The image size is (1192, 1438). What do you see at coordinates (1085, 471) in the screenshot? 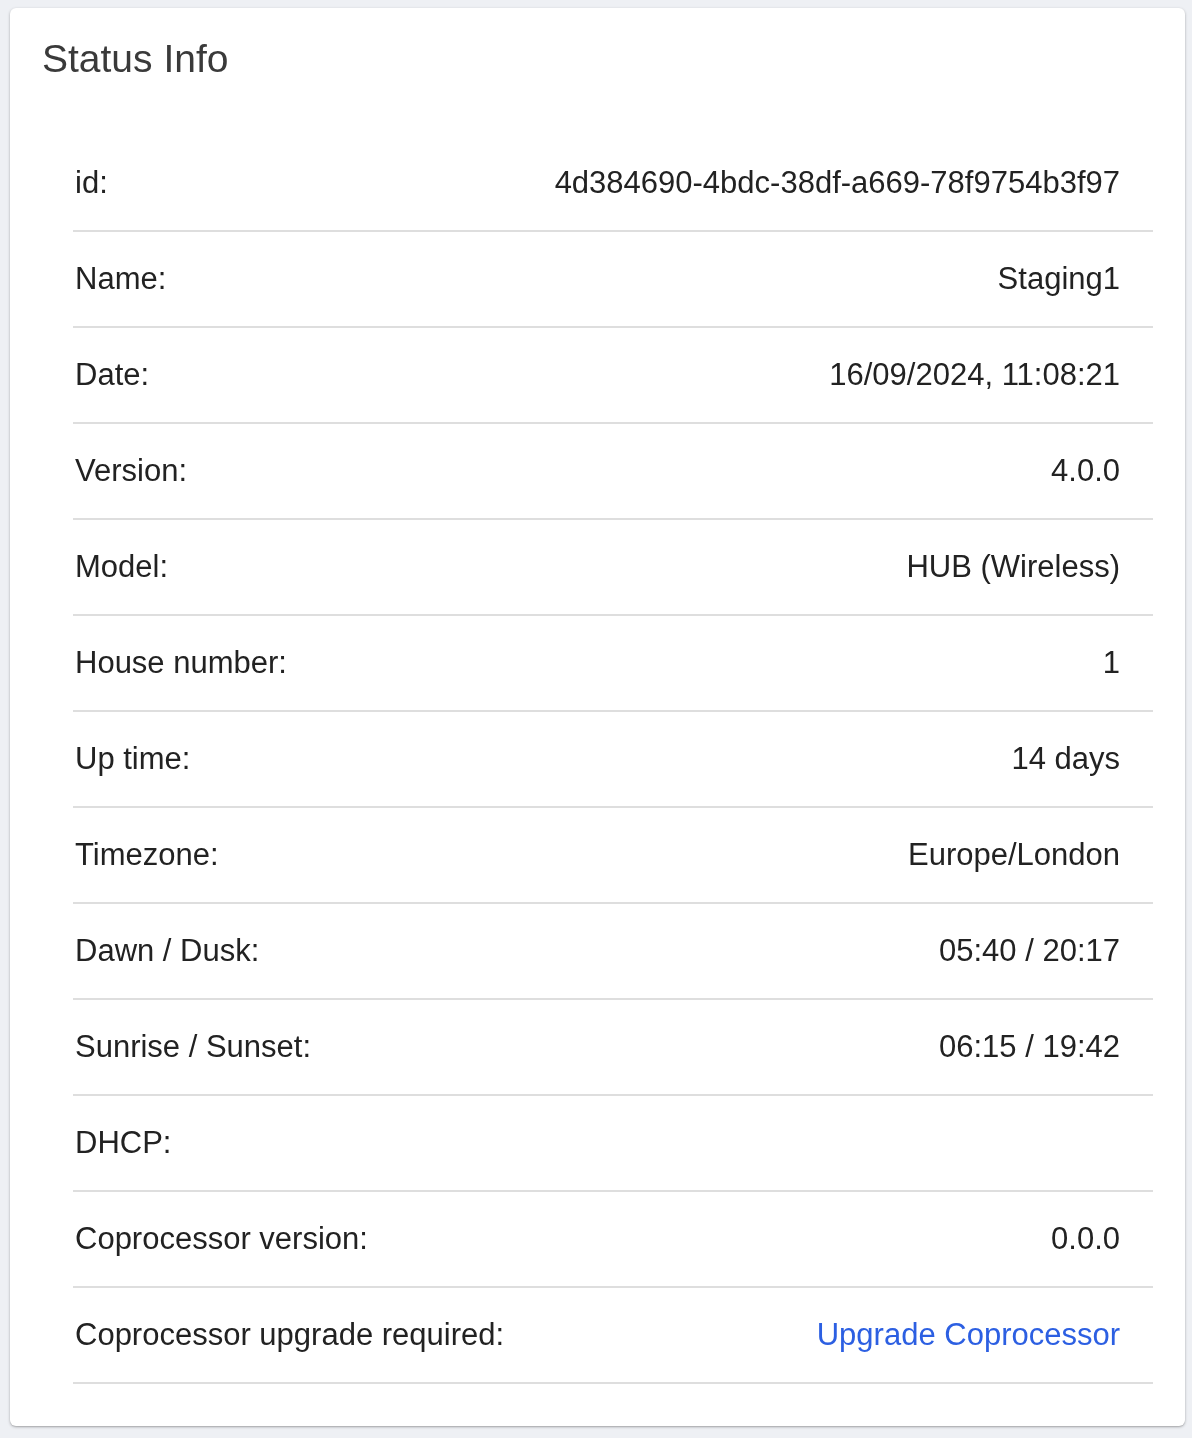
I see `field-value: 4.0.0` at bounding box center [1085, 471].